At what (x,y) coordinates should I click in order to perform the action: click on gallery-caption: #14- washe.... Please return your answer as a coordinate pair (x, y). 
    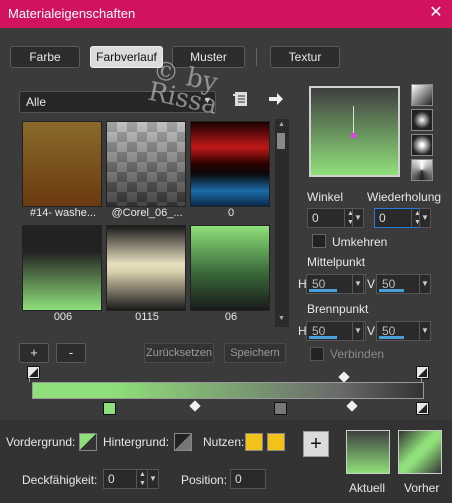
    Looking at the image, I should click on (63, 213).